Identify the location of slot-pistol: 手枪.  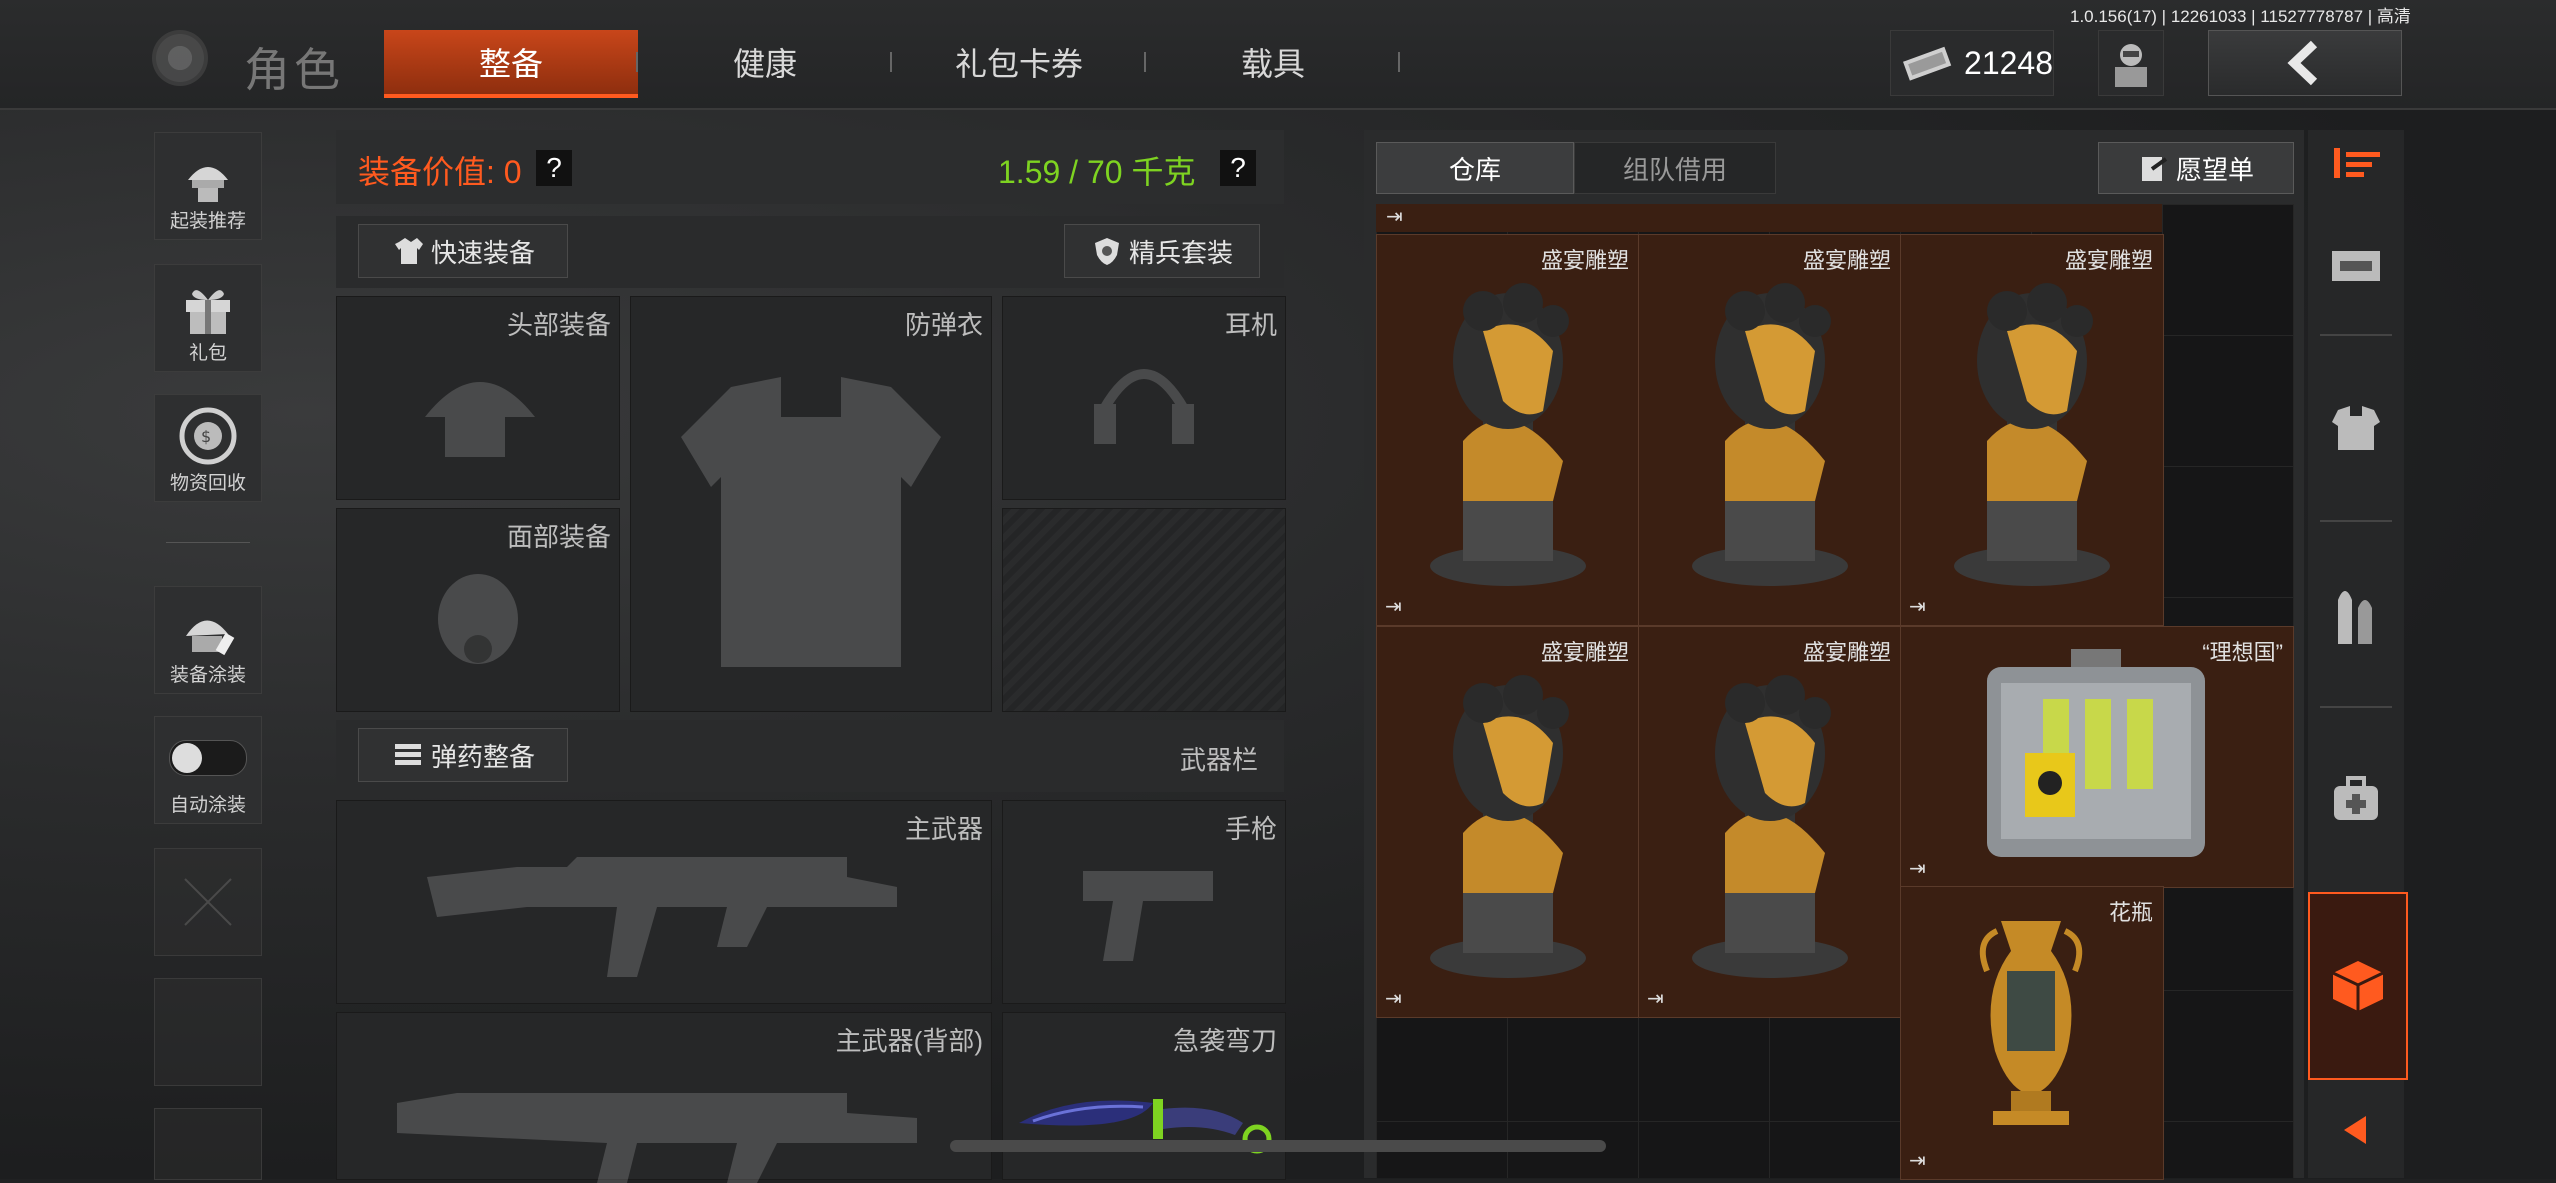
(1144, 902).